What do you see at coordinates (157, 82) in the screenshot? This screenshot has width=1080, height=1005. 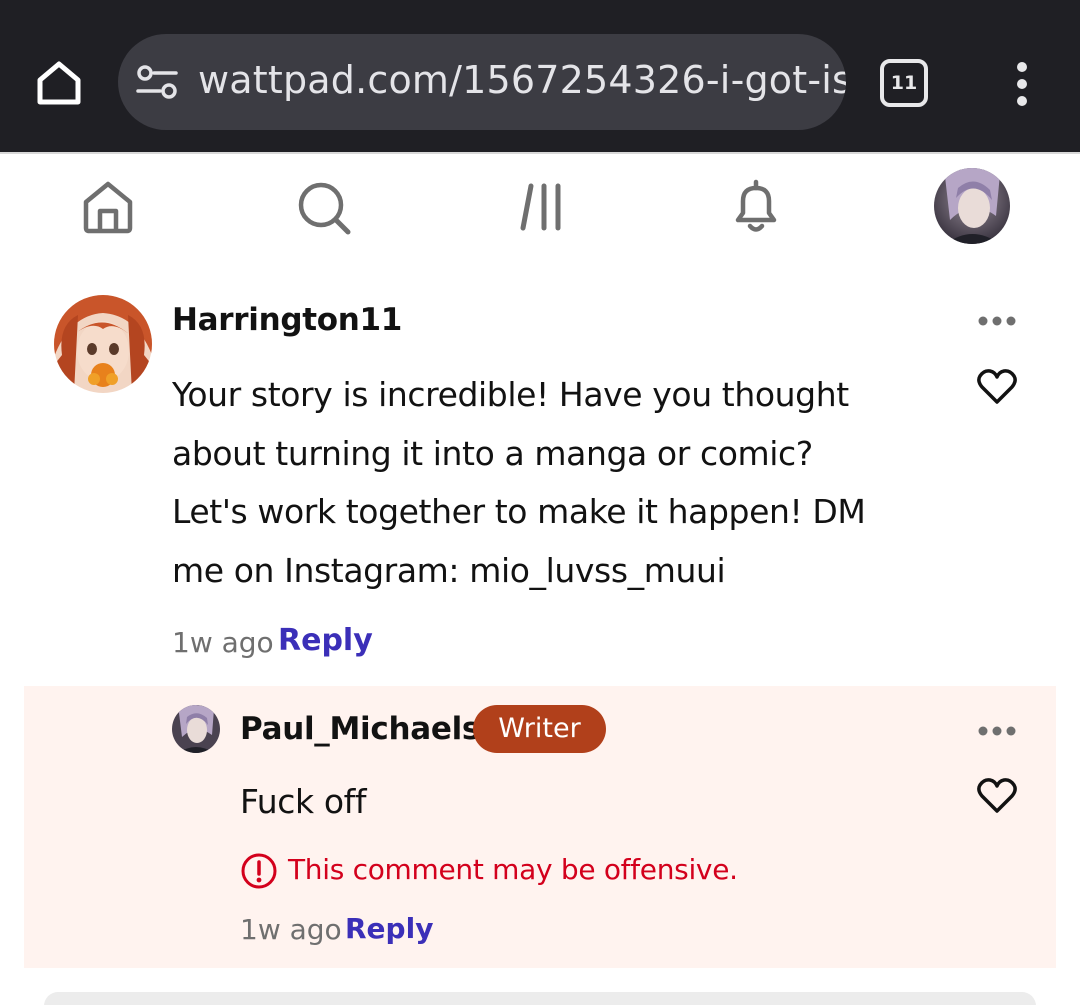 I see `site-settings-icon` at bounding box center [157, 82].